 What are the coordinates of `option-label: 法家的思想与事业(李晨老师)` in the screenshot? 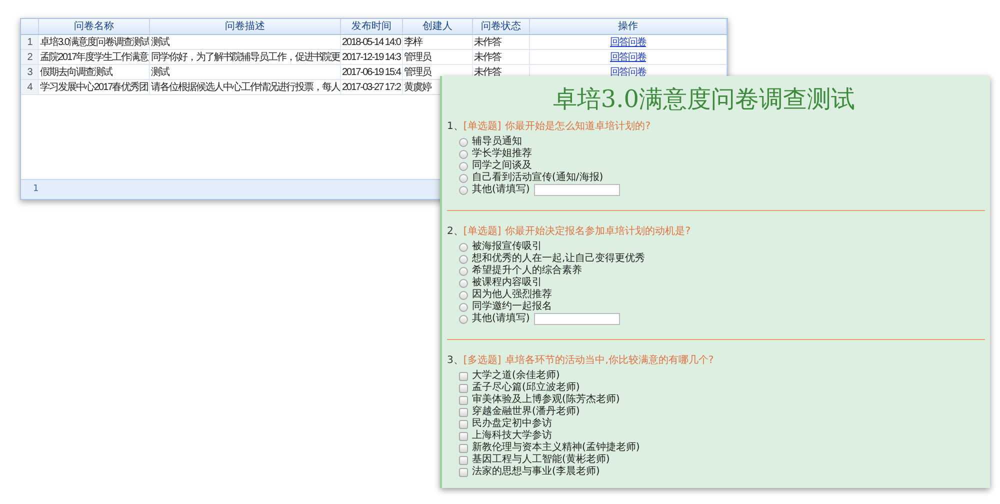 It's located at (536, 472).